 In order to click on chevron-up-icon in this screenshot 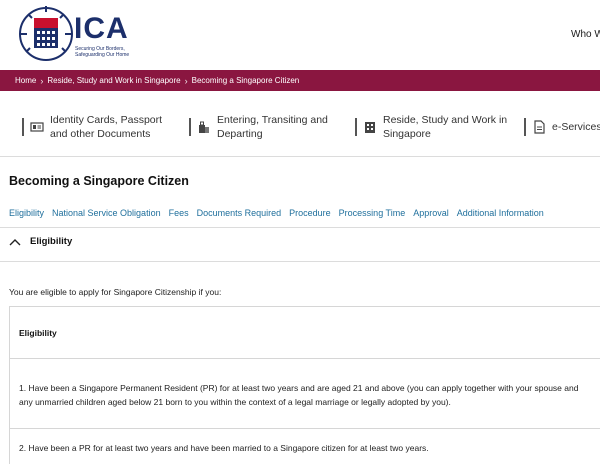, I will do `click(15, 241)`.